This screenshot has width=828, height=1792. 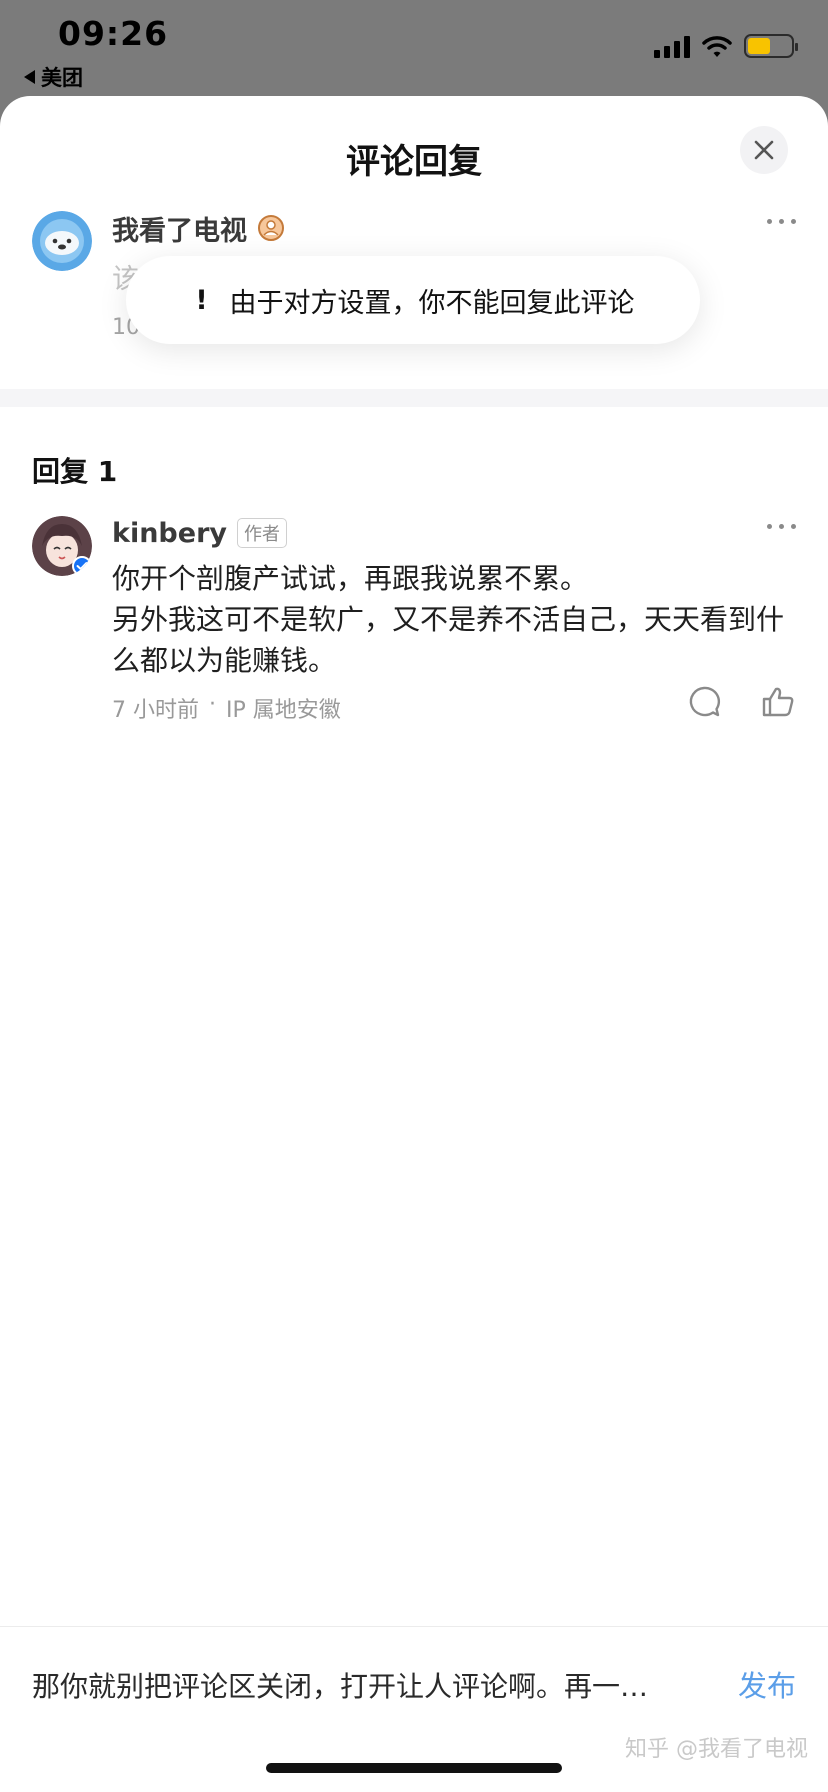 What do you see at coordinates (262, 533) in the screenshot?
I see `author-tag-badge: 作者` at bounding box center [262, 533].